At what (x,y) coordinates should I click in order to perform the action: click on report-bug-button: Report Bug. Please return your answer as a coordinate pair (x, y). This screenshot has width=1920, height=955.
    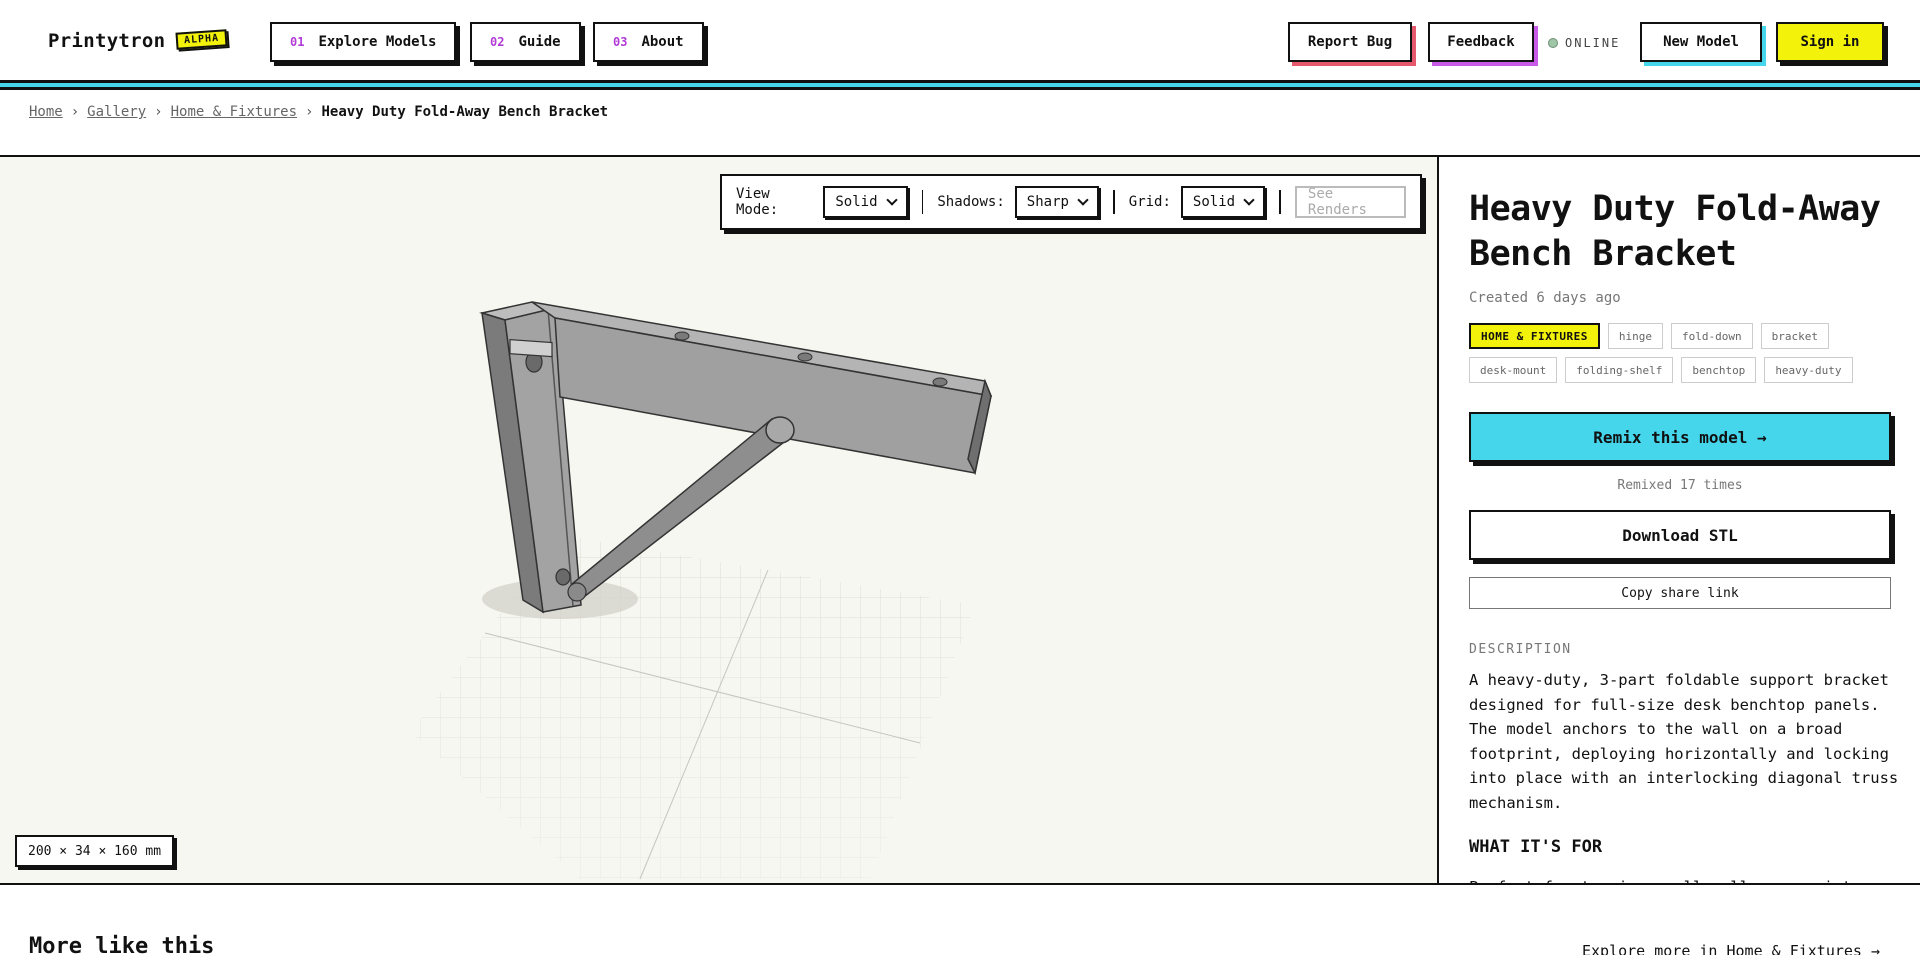
    Looking at the image, I should click on (1350, 42).